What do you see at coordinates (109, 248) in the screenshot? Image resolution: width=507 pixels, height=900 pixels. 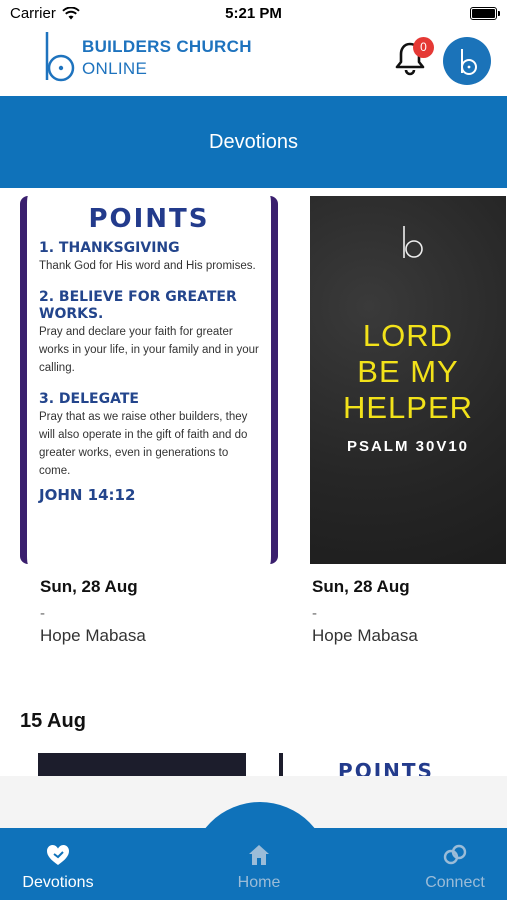 I see `poster-point-heading: 1. THANKSGIVING` at bounding box center [109, 248].